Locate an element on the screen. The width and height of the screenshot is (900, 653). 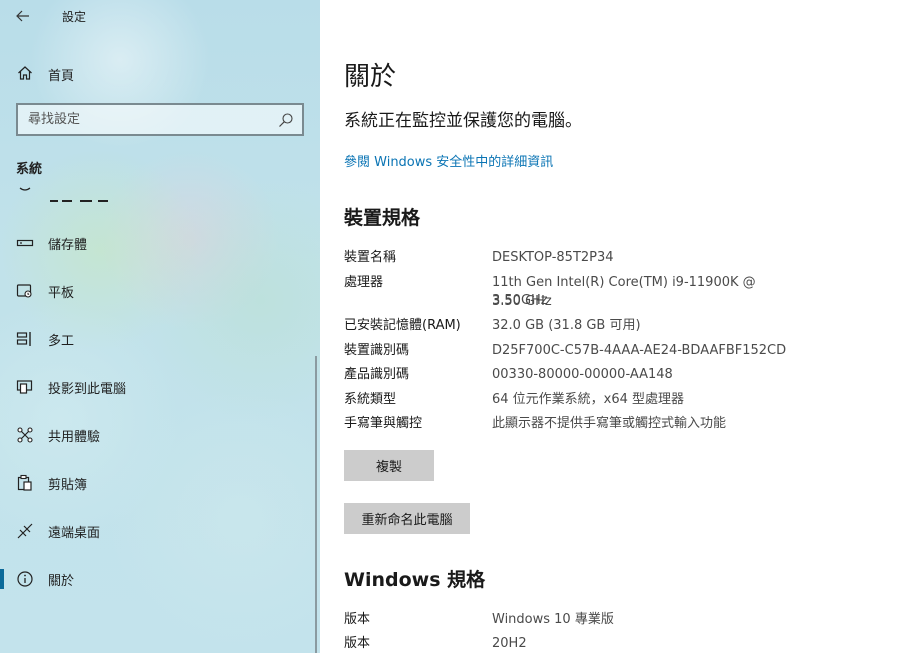
home-icon is located at coordinates (25, 73).